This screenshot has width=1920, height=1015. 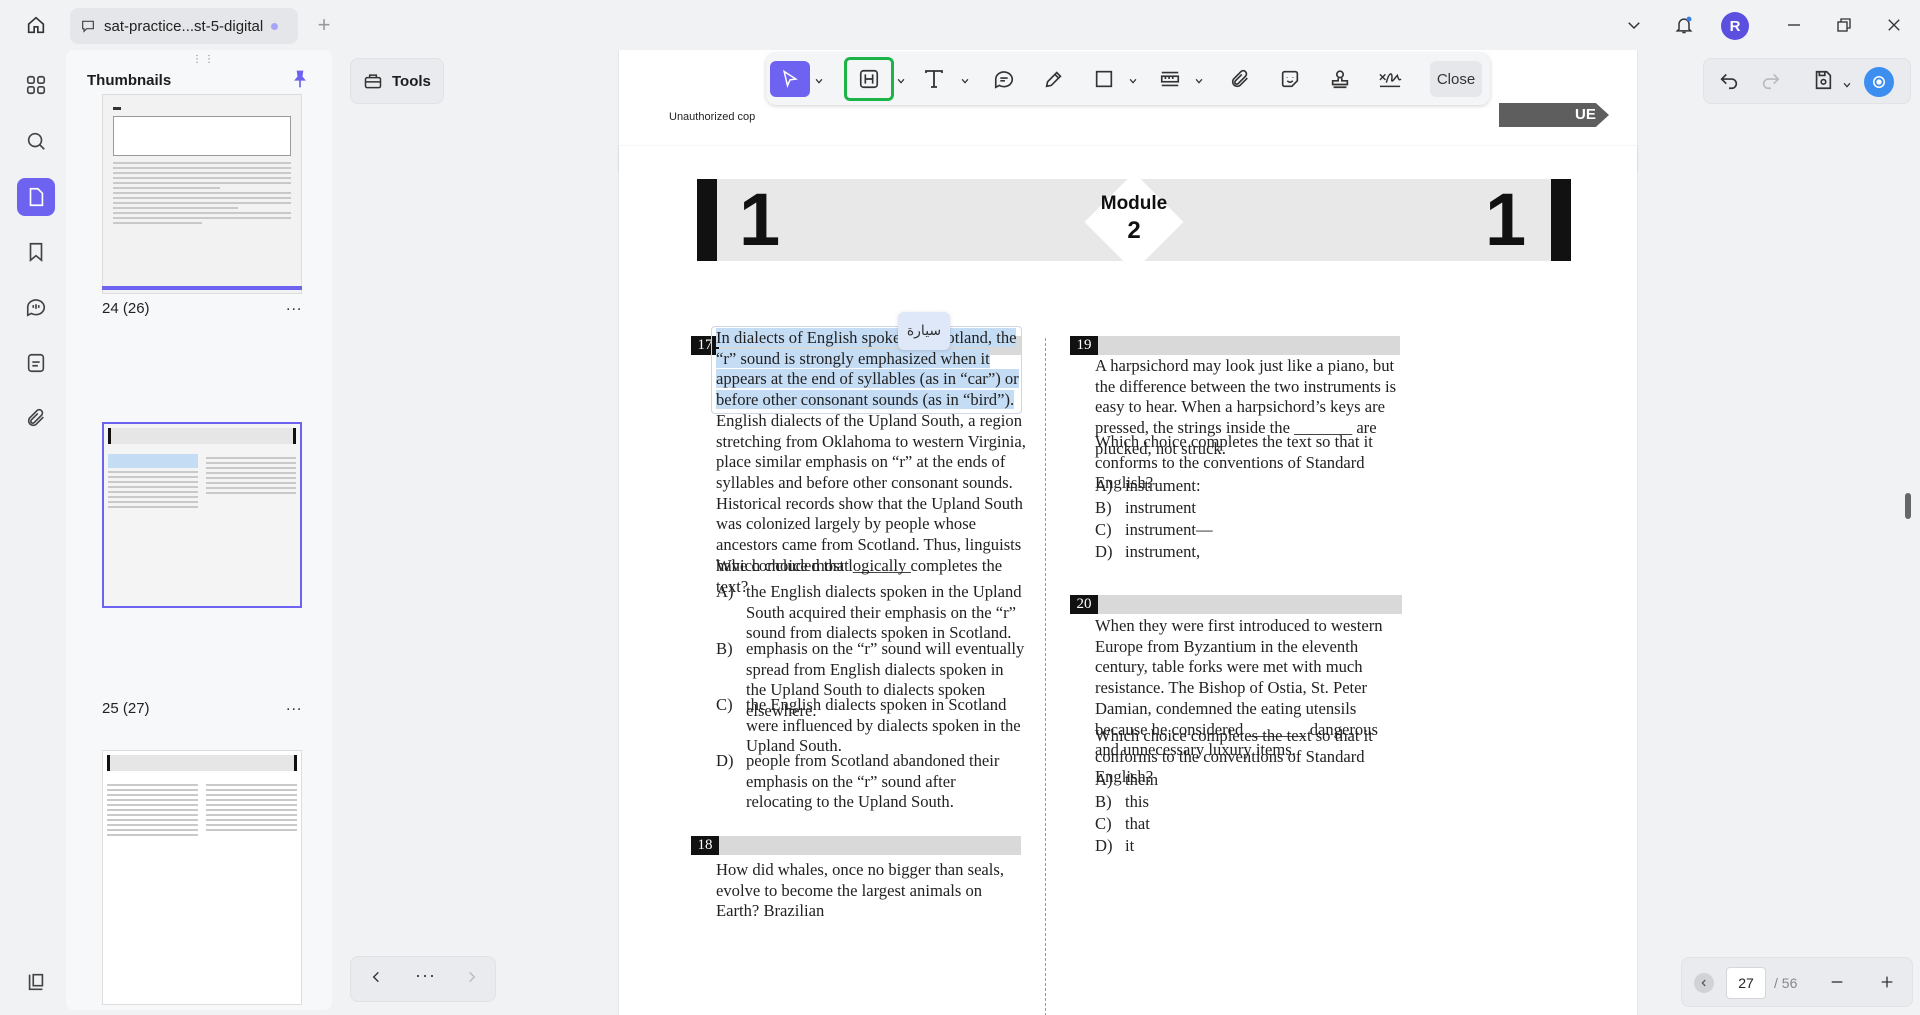 I want to click on question-header: 20, so click(x=1236, y=604).